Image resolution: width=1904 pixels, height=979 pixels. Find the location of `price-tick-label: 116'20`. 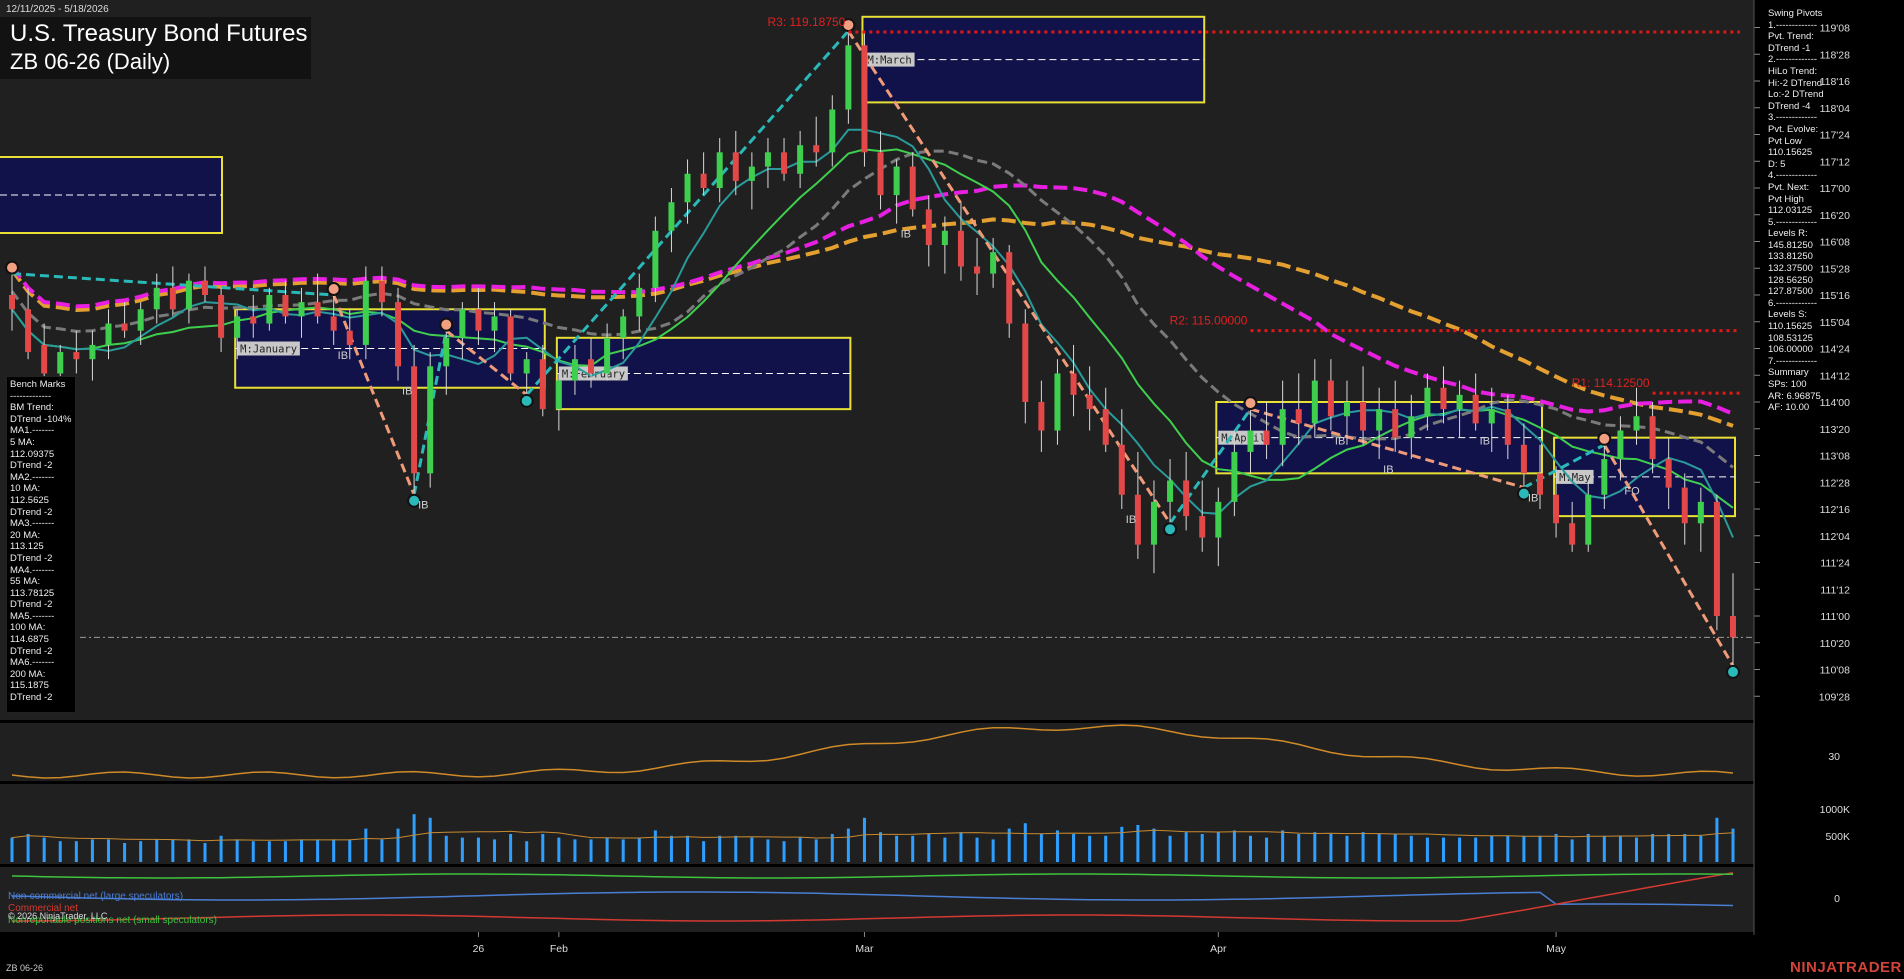

price-tick-label: 116'20 is located at coordinates (1835, 216).